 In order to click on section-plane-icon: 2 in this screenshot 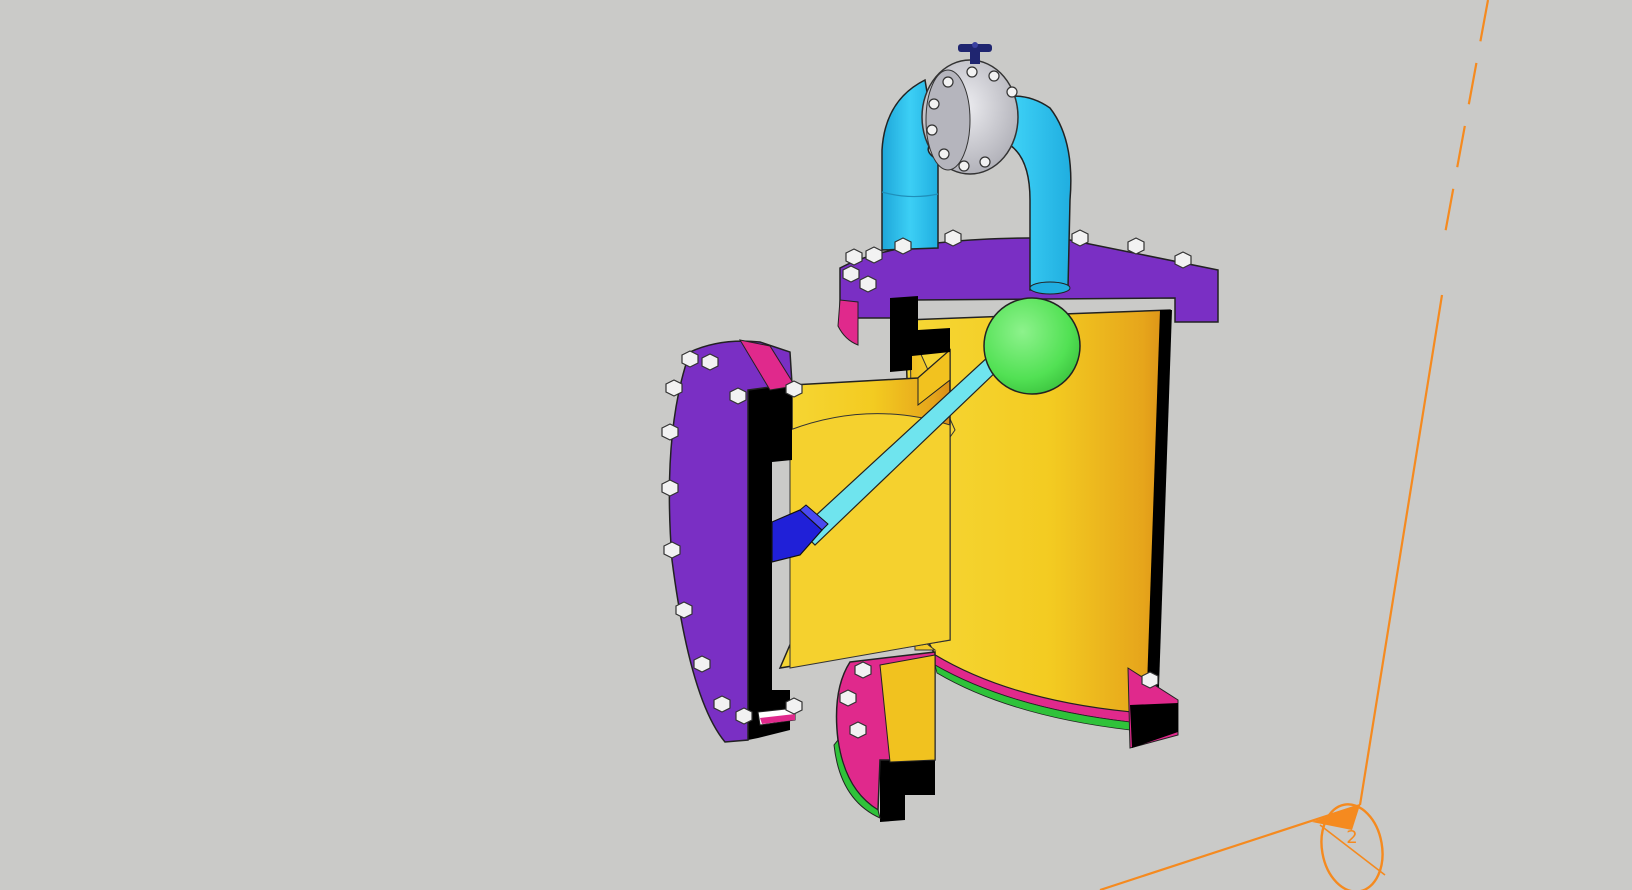, I will do `click(1350, 844)`.